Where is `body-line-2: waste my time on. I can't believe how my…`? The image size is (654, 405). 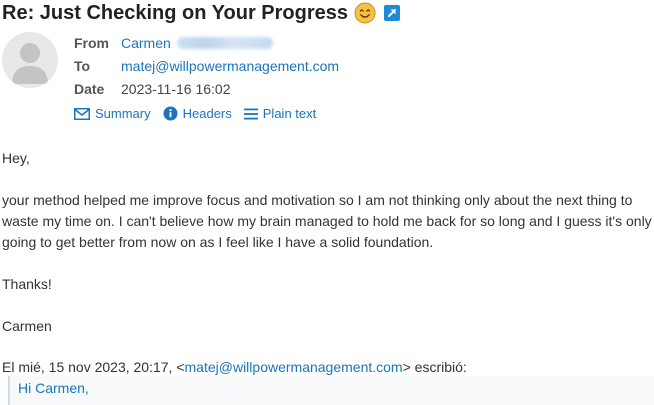
body-line-2: waste my time on. I can't believe how my… is located at coordinates (327, 221).